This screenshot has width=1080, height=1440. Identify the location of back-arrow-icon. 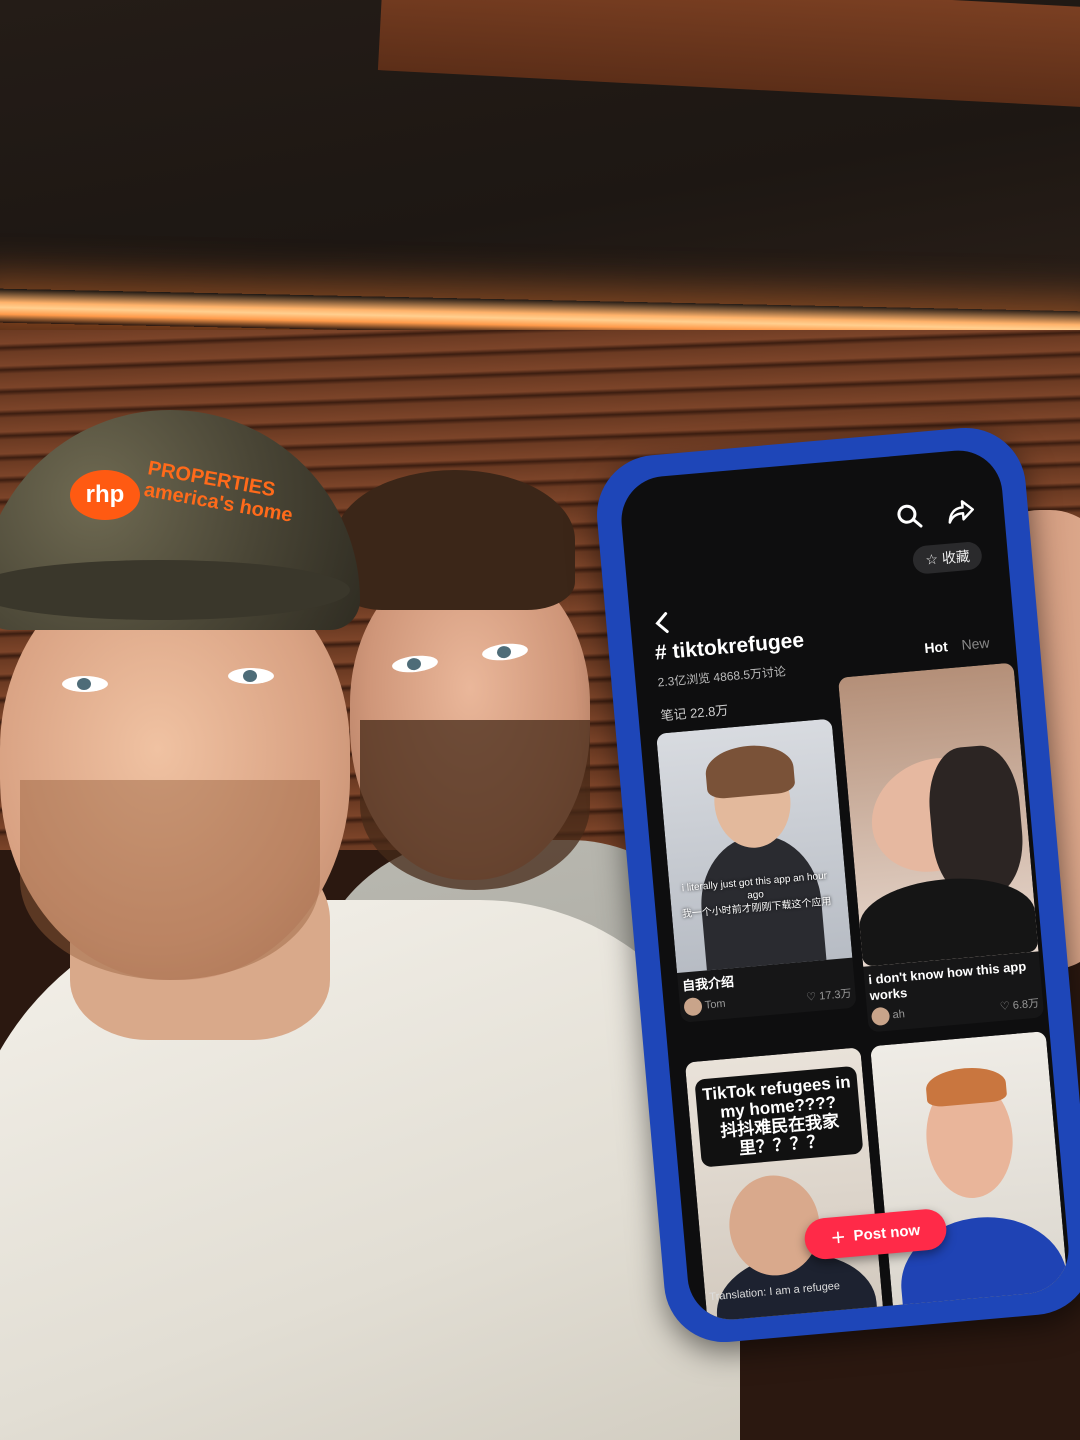
(664, 623).